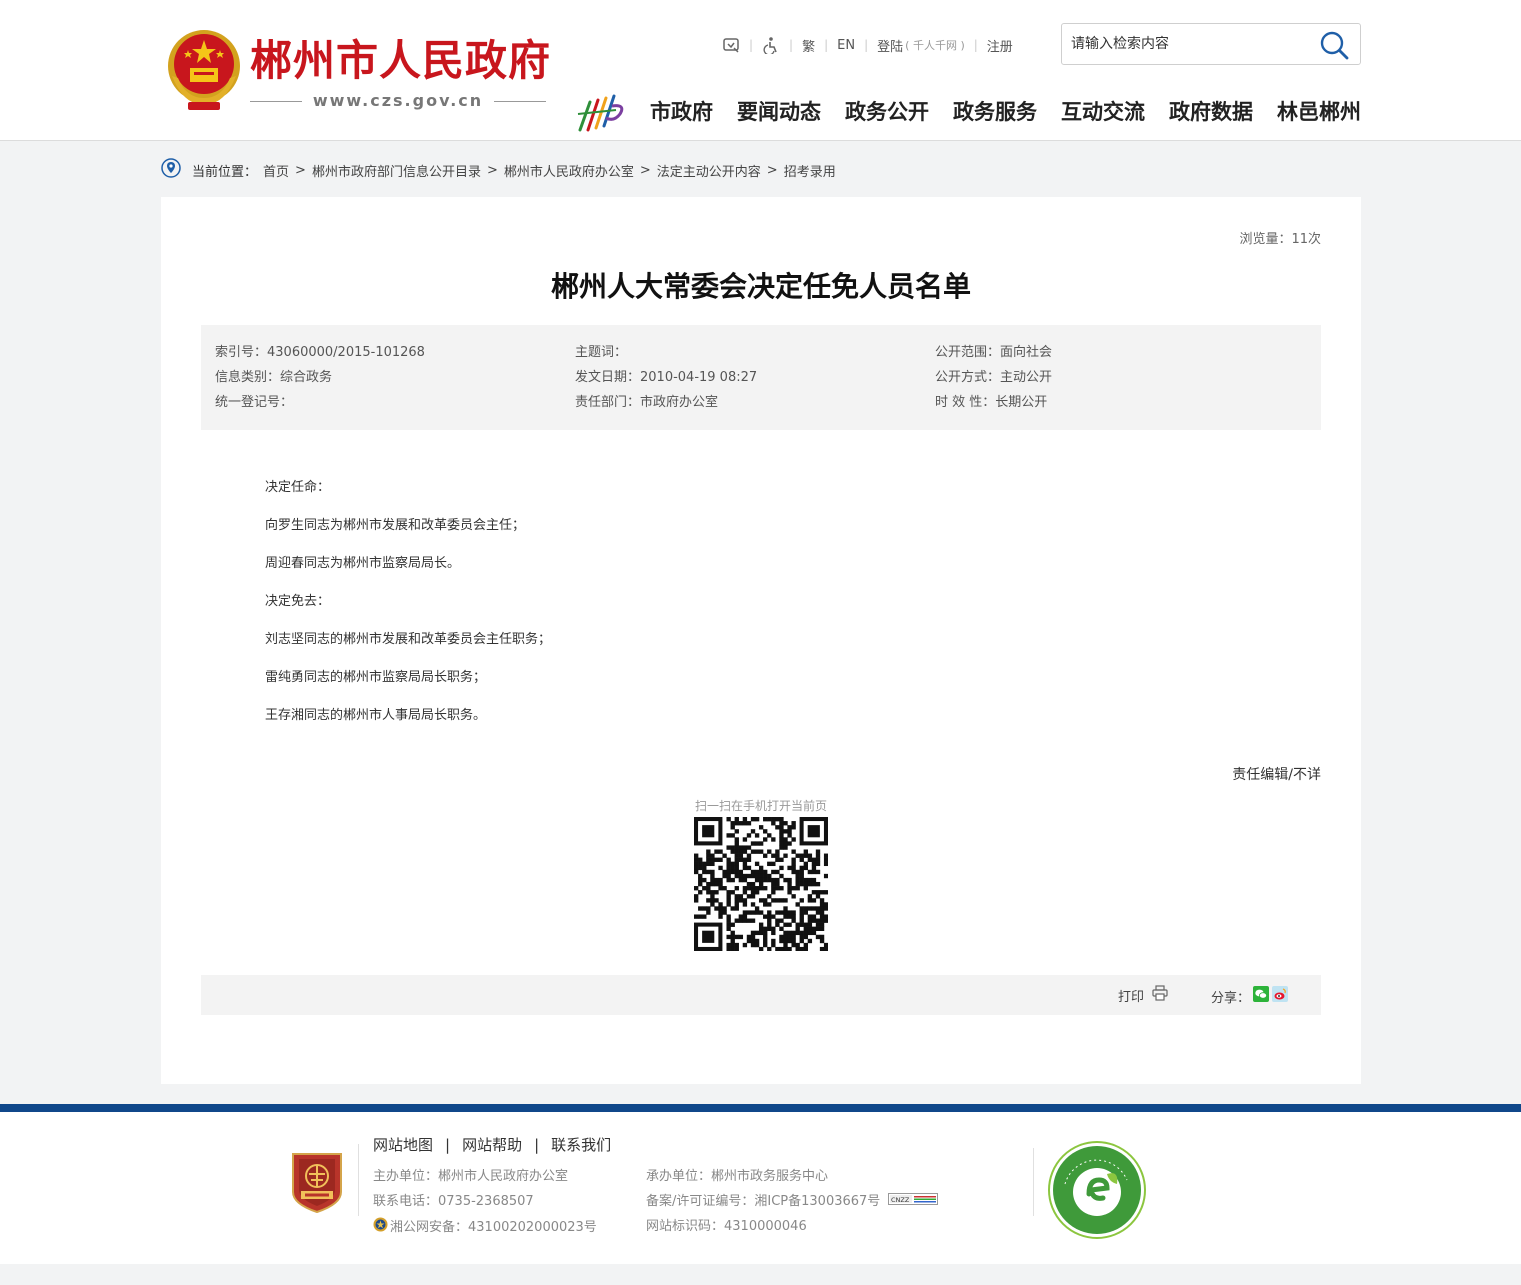 Image resolution: width=1521 pixels, height=1285 pixels. What do you see at coordinates (363, 563) in the screenshot?
I see `body-paragraph: 周迎春同志为郴州市监察局局长。` at bounding box center [363, 563].